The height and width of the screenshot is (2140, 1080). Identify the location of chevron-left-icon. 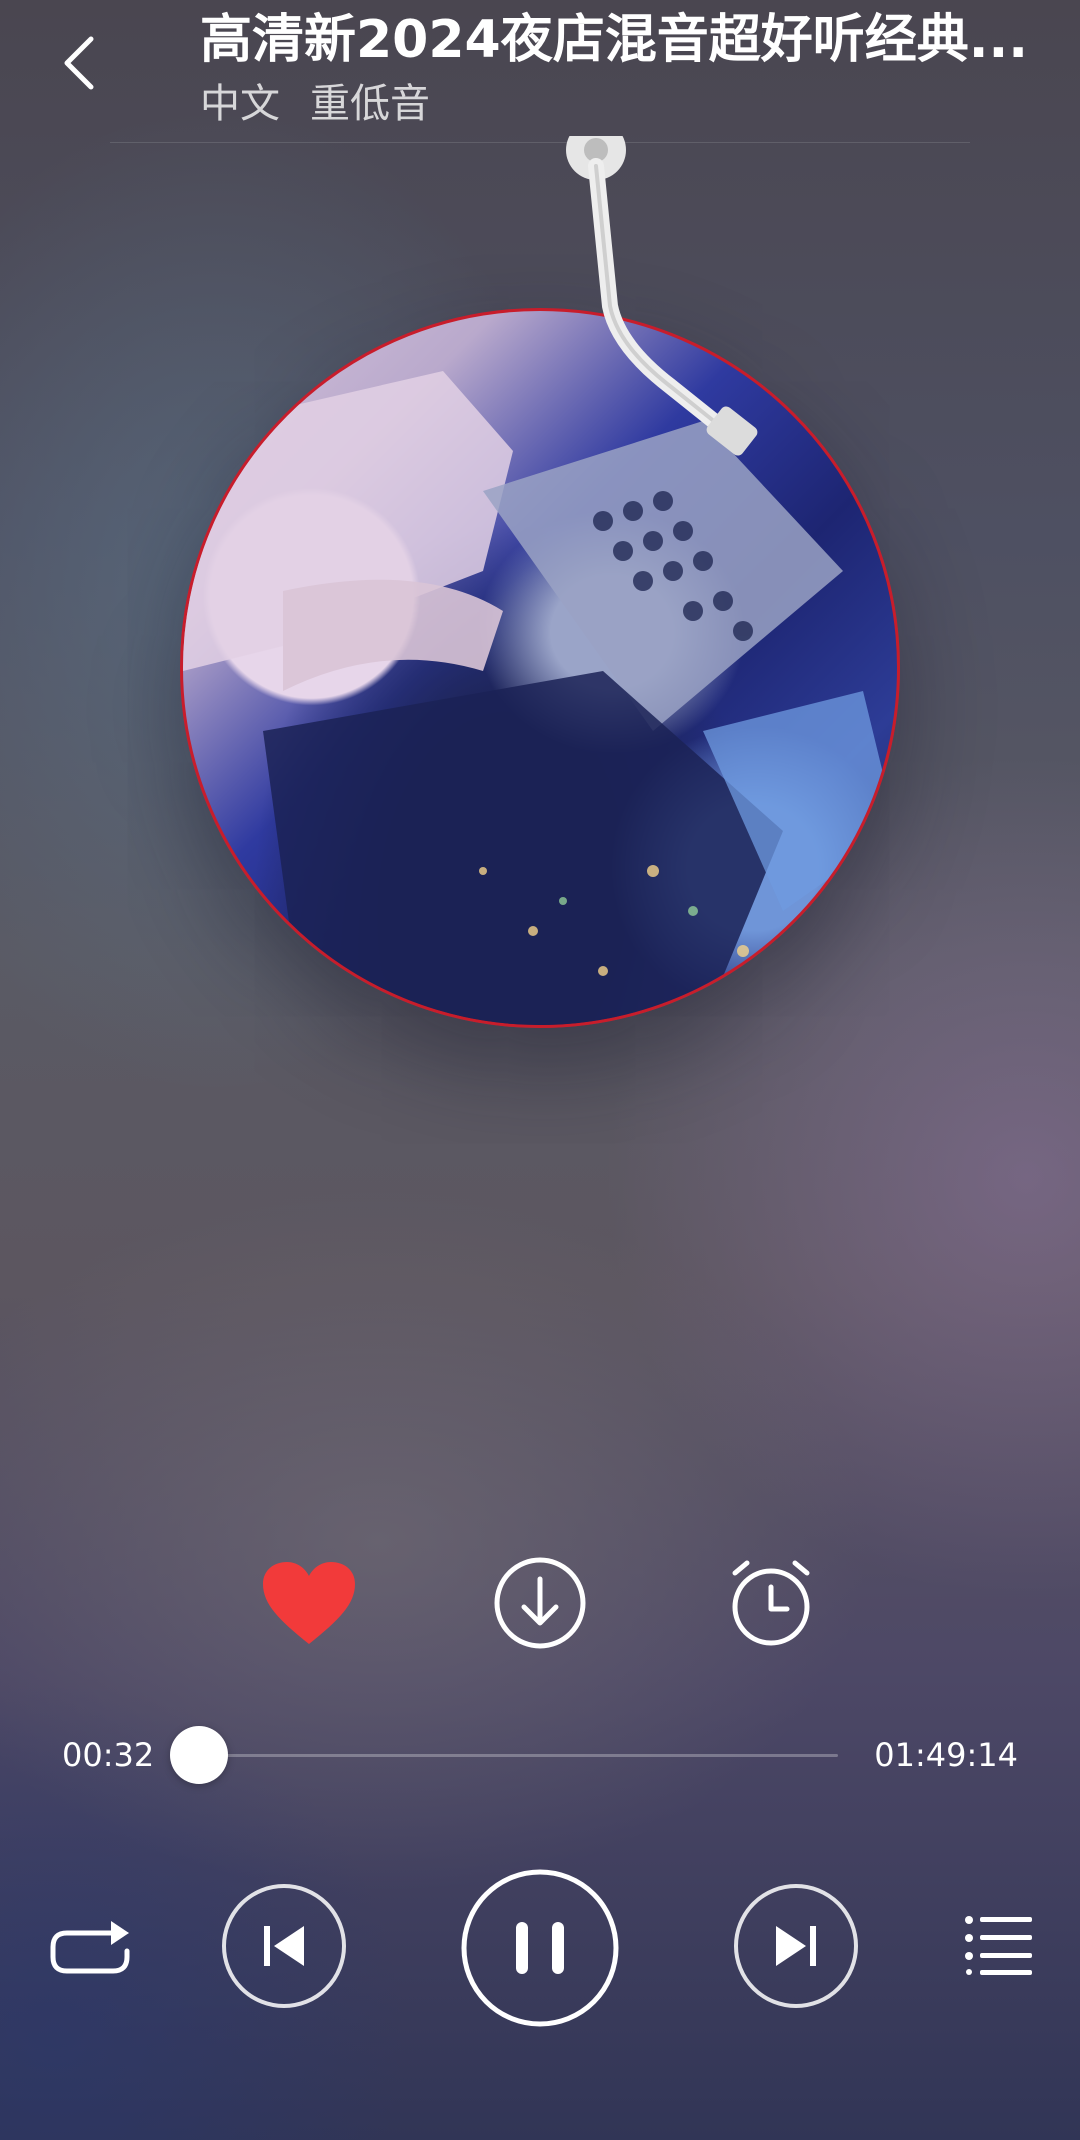
(79, 65).